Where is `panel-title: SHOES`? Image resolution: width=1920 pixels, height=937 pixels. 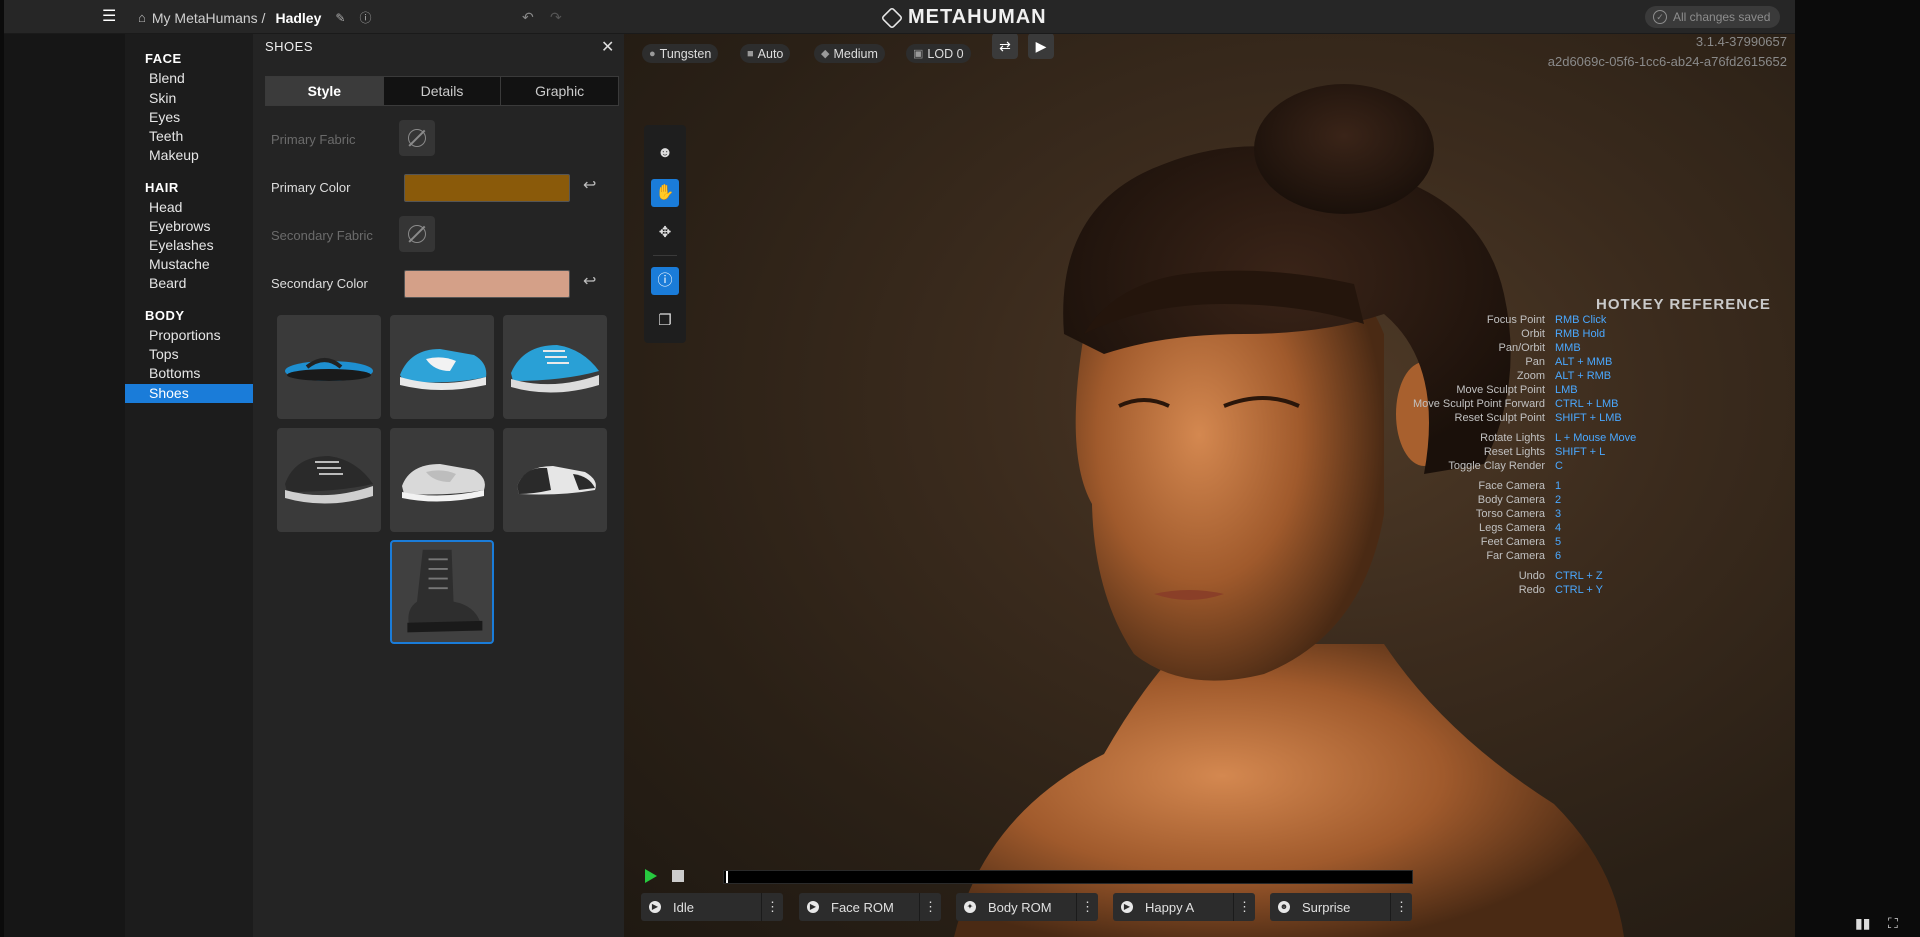
panel-title: SHOES is located at coordinates (289, 46).